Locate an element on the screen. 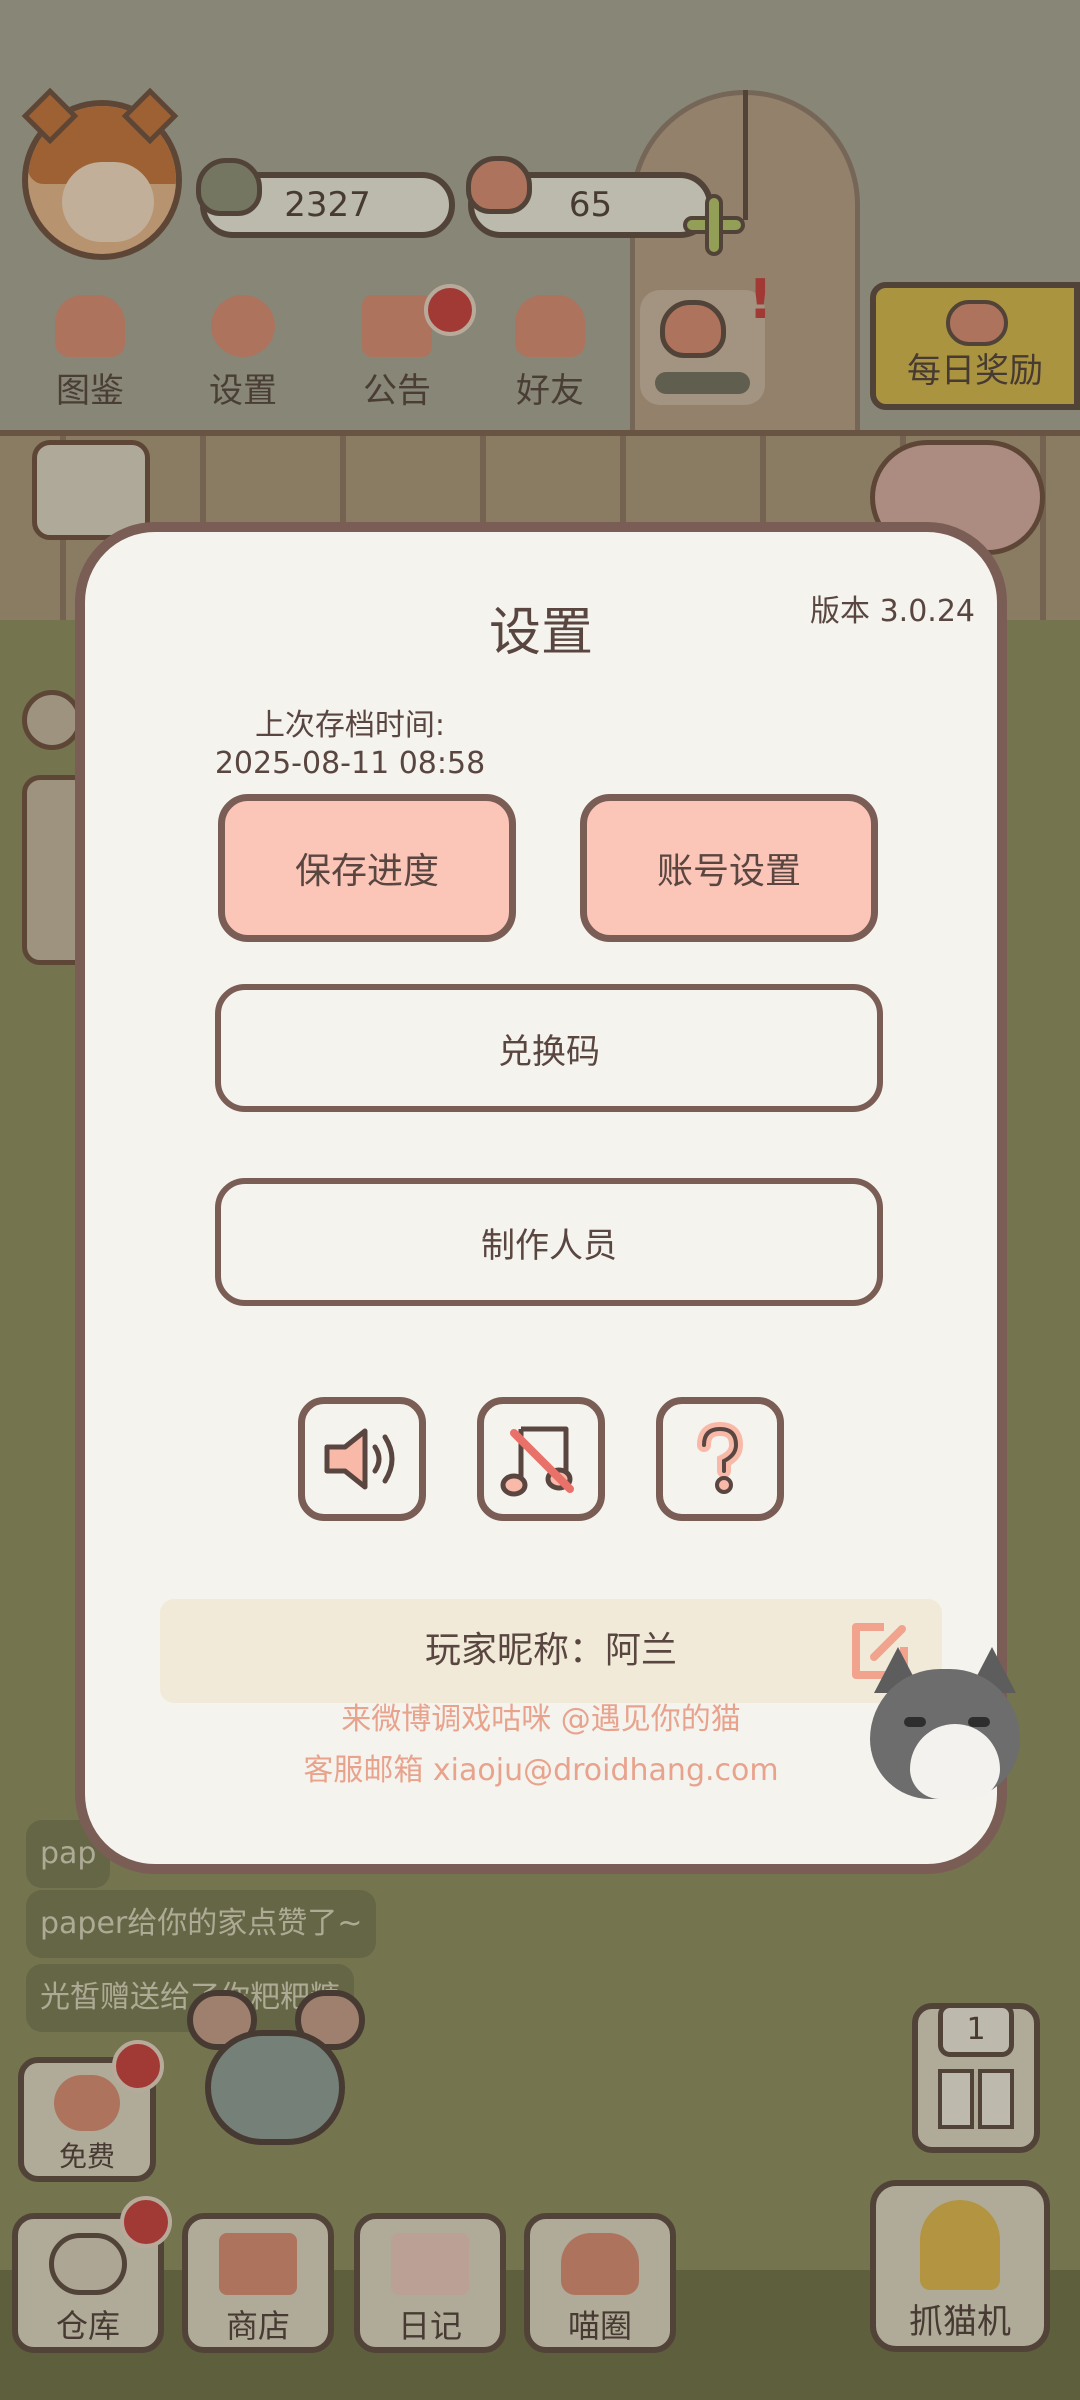 The image size is (1080, 2400). nickname-bar: 玩家昵称：阿兰 is located at coordinates (551, 1651).